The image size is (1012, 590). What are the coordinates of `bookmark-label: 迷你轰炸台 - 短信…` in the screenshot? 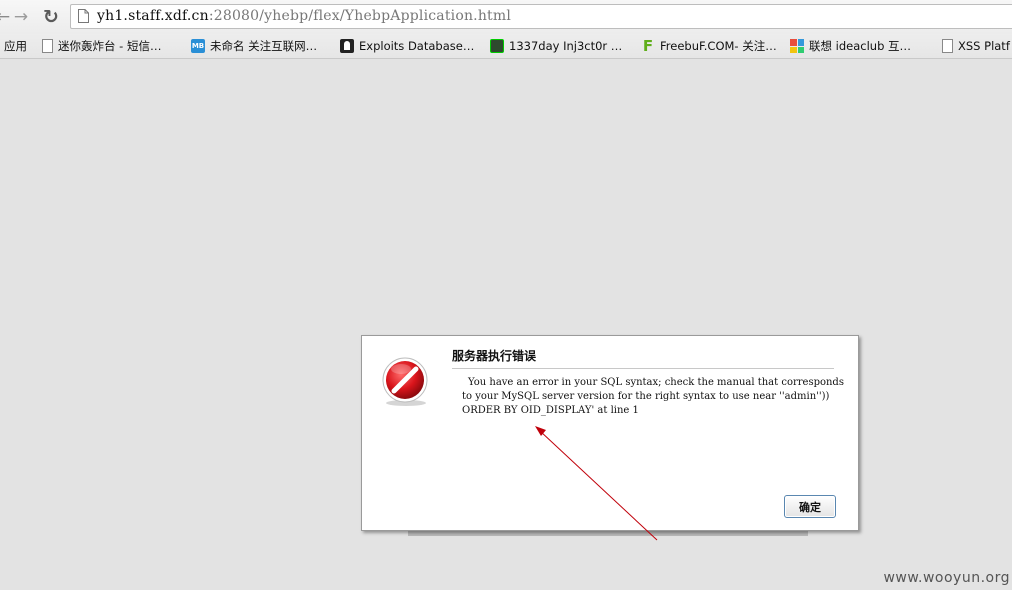 It's located at (110, 46).